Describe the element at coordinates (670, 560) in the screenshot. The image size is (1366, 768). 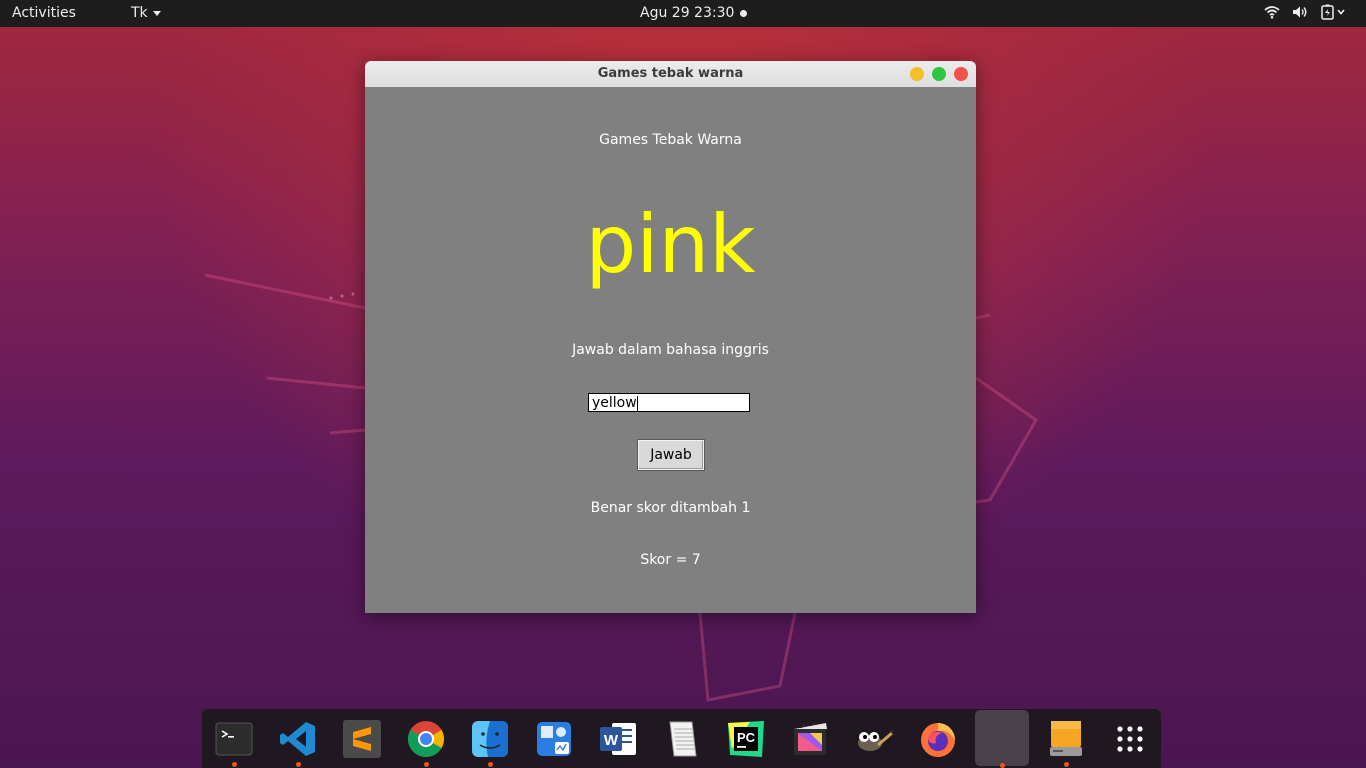
I see `score-label: Skor = 7` at that location.